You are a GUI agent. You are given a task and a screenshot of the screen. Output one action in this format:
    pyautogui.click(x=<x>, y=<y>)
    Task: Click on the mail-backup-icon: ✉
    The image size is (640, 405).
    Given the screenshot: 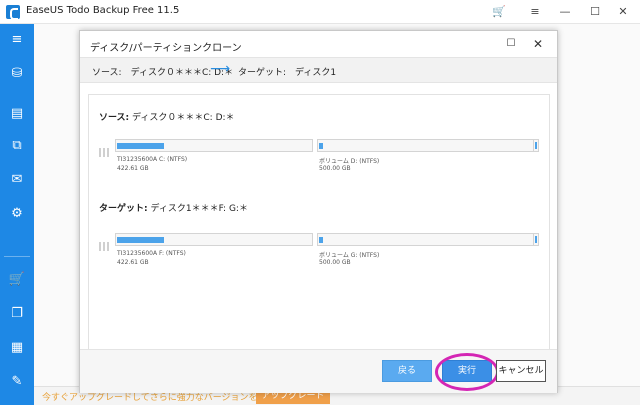 What is the action you would take?
    pyautogui.click(x=17, y=180)
    